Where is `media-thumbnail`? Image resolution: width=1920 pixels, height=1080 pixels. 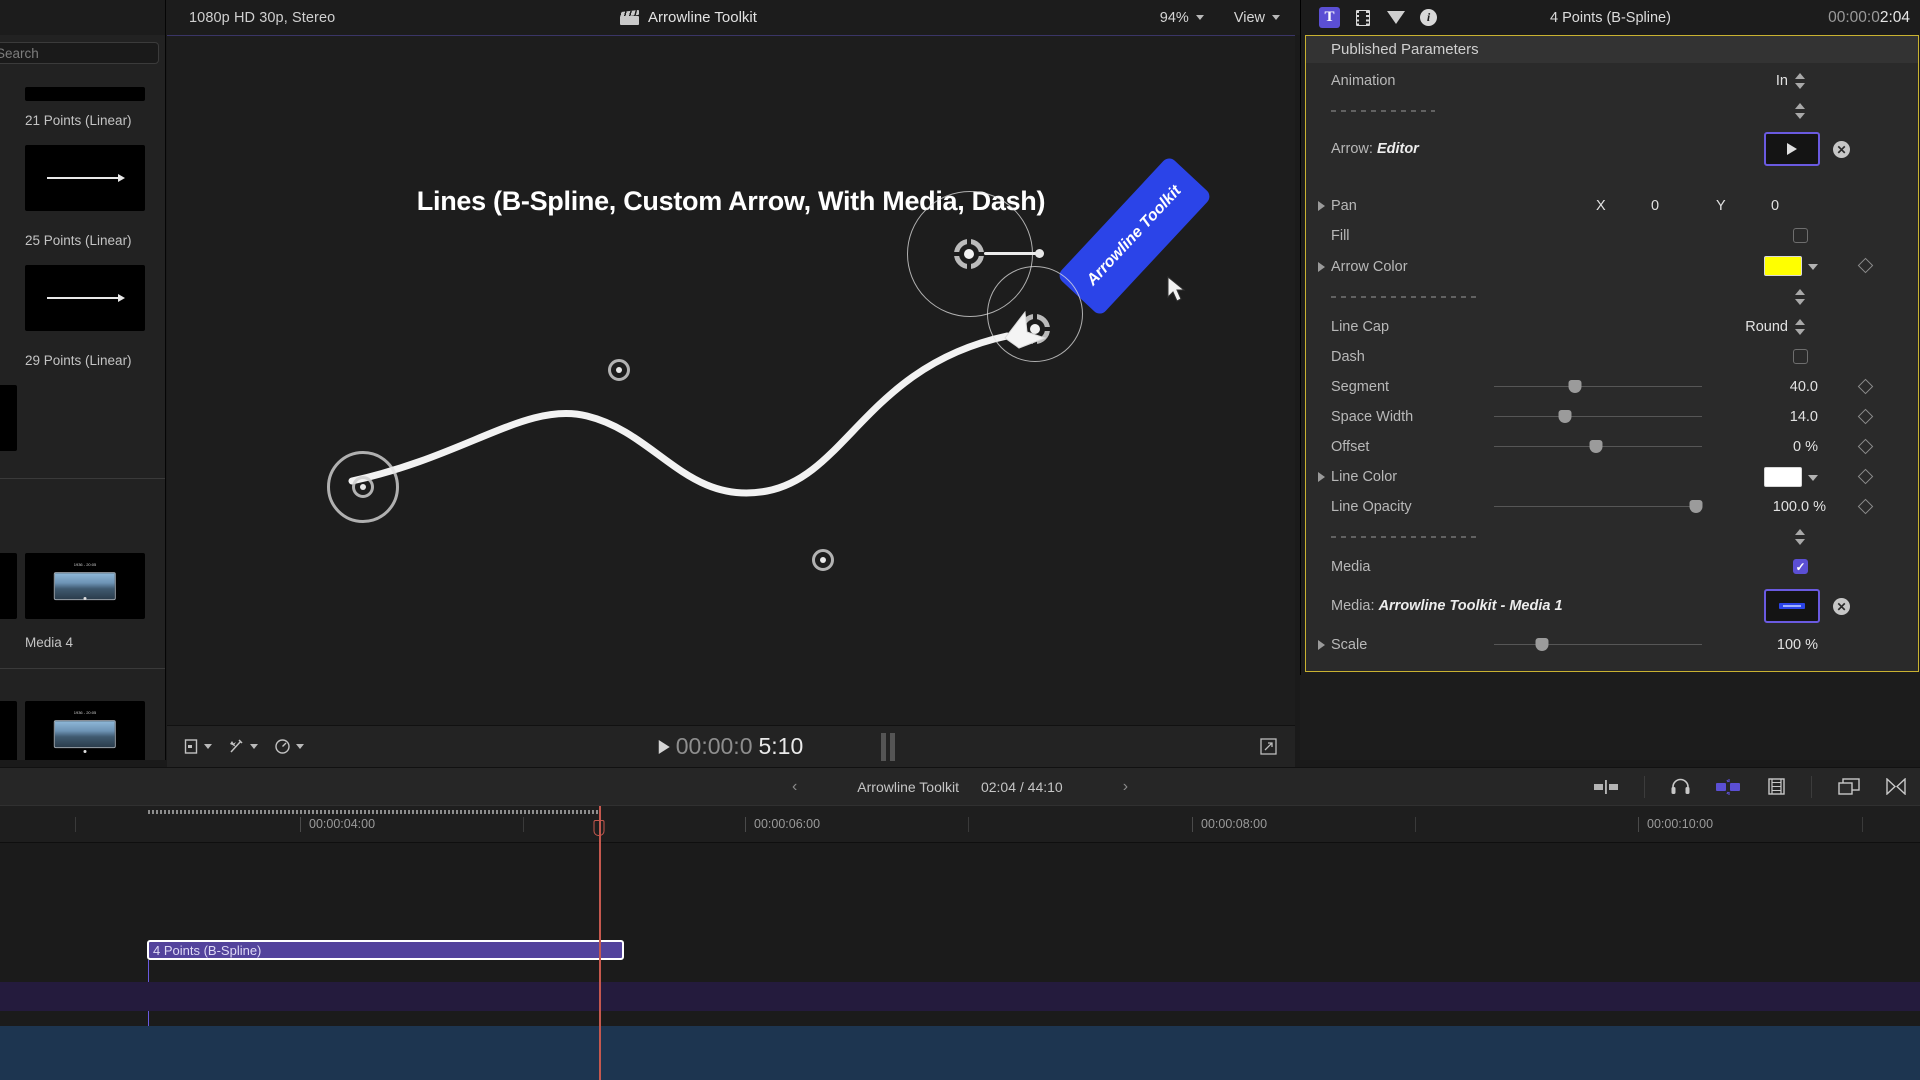
media-thumbnail is located at coordinates (1792, 606).